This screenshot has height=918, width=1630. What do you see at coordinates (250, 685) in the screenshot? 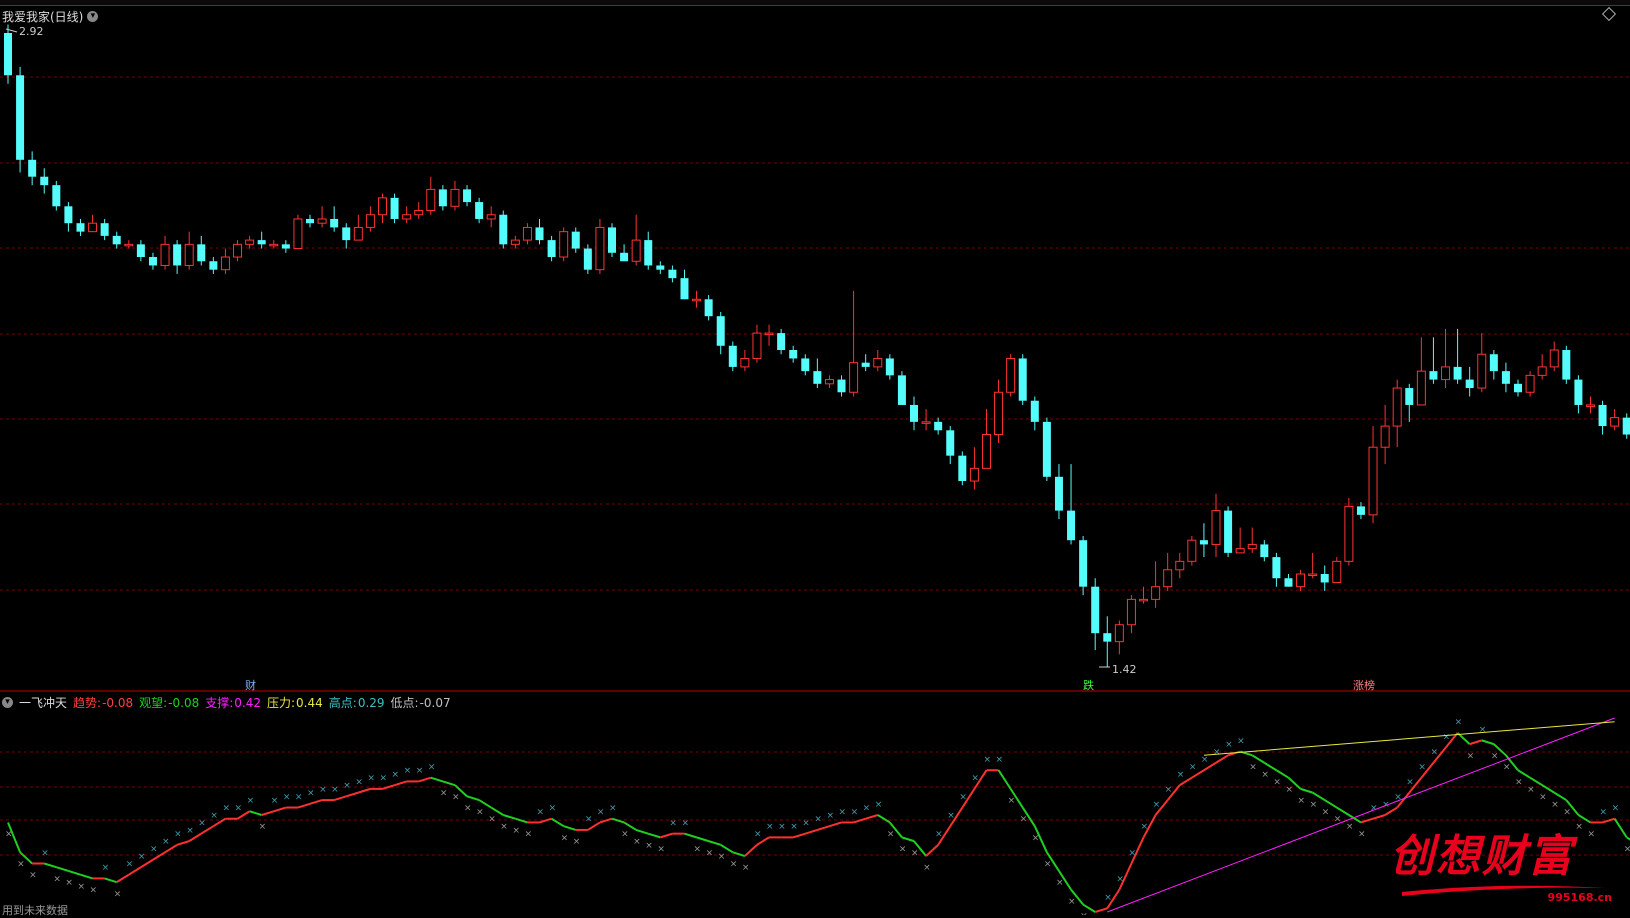
I see `marker-cai: 财` at bounding box center [250, 685].